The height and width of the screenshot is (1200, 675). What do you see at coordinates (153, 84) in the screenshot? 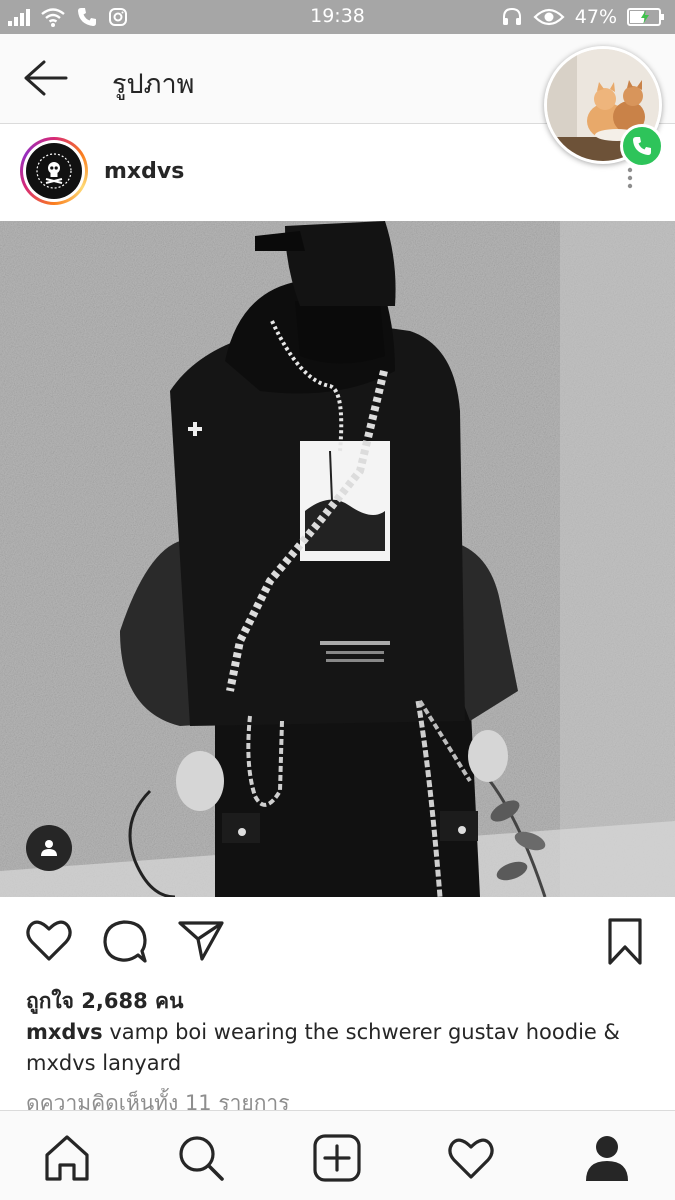
I see `page-title: รูปภาพ` at bounding box center [153, 84].